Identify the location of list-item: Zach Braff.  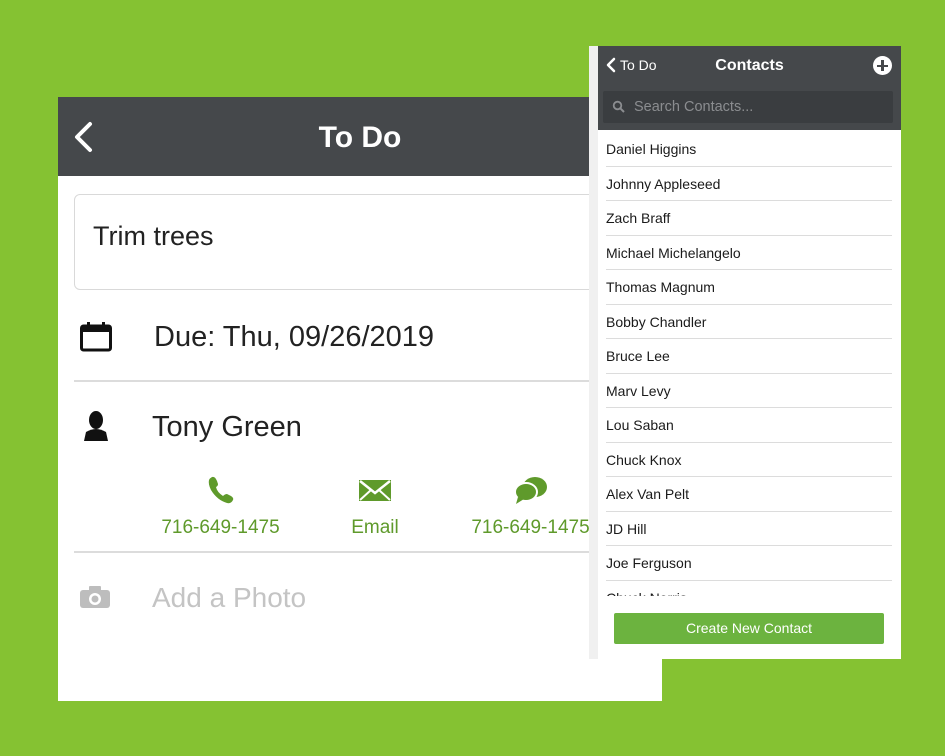
(749, 218).